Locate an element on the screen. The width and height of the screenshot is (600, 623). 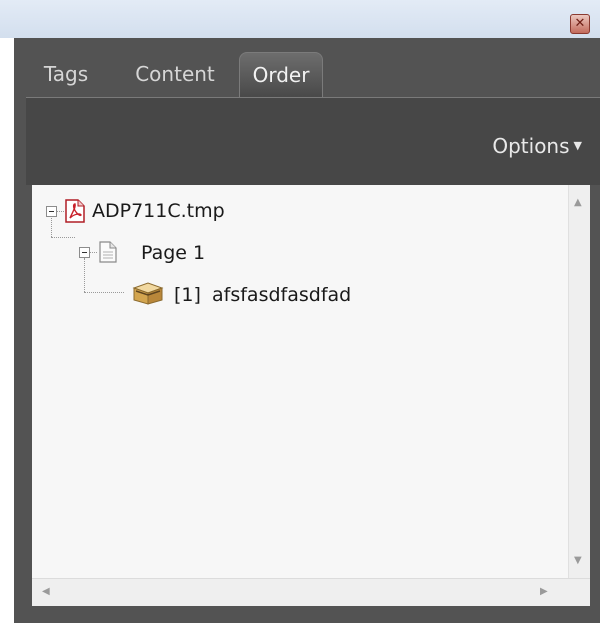
panel-toolbar: Options ▼ is located at coordinates (313, 141).